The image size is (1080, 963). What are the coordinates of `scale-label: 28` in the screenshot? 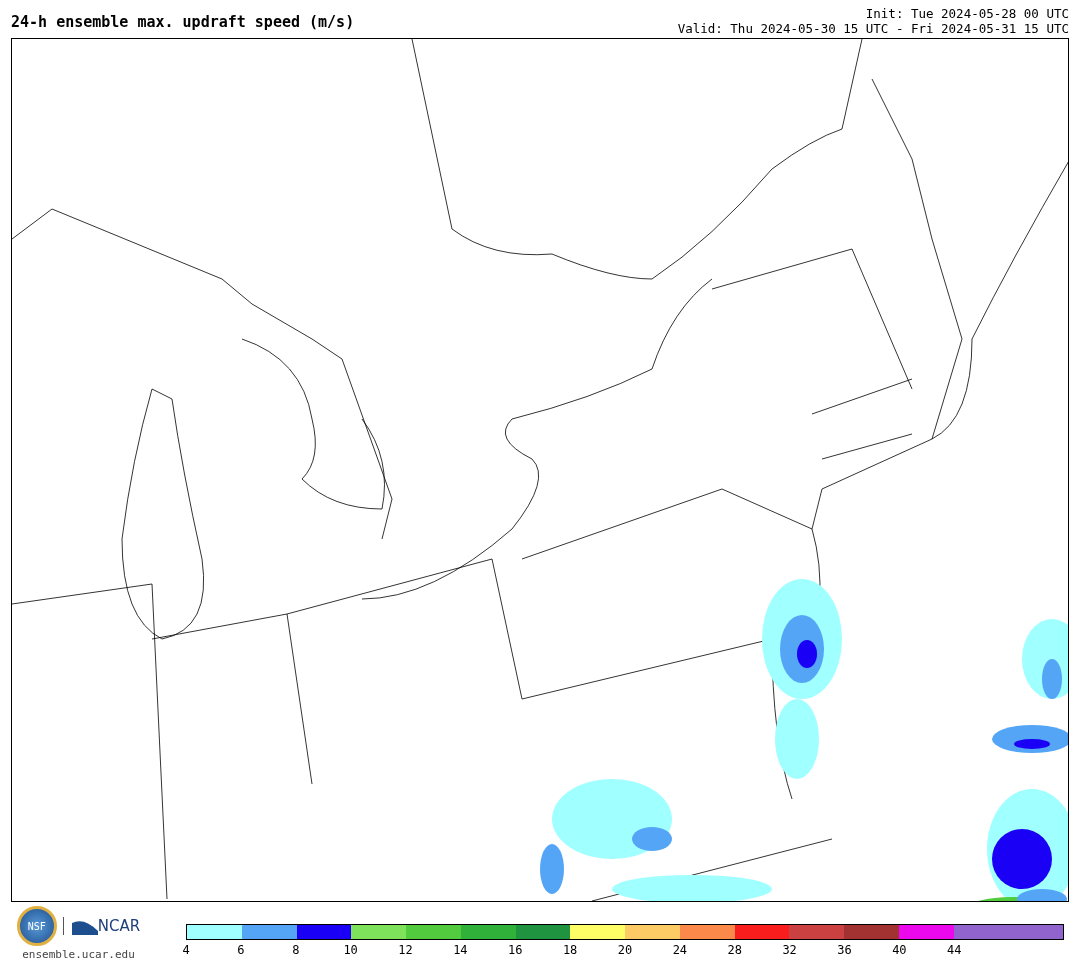 It's located at (734, 950).